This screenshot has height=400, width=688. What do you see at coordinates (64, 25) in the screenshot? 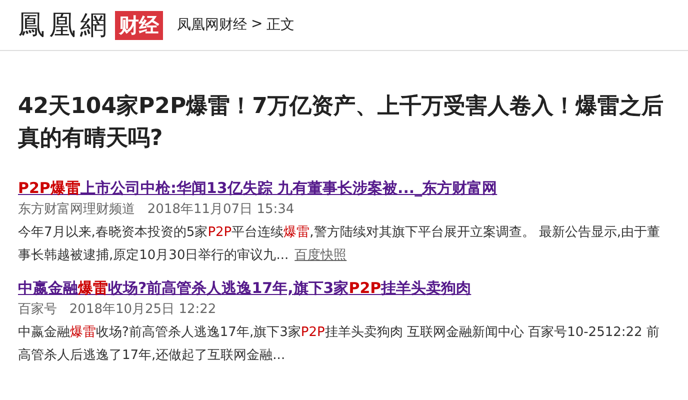
I see `site-logo: 鳳凰網` at bounding box center [64, 25].